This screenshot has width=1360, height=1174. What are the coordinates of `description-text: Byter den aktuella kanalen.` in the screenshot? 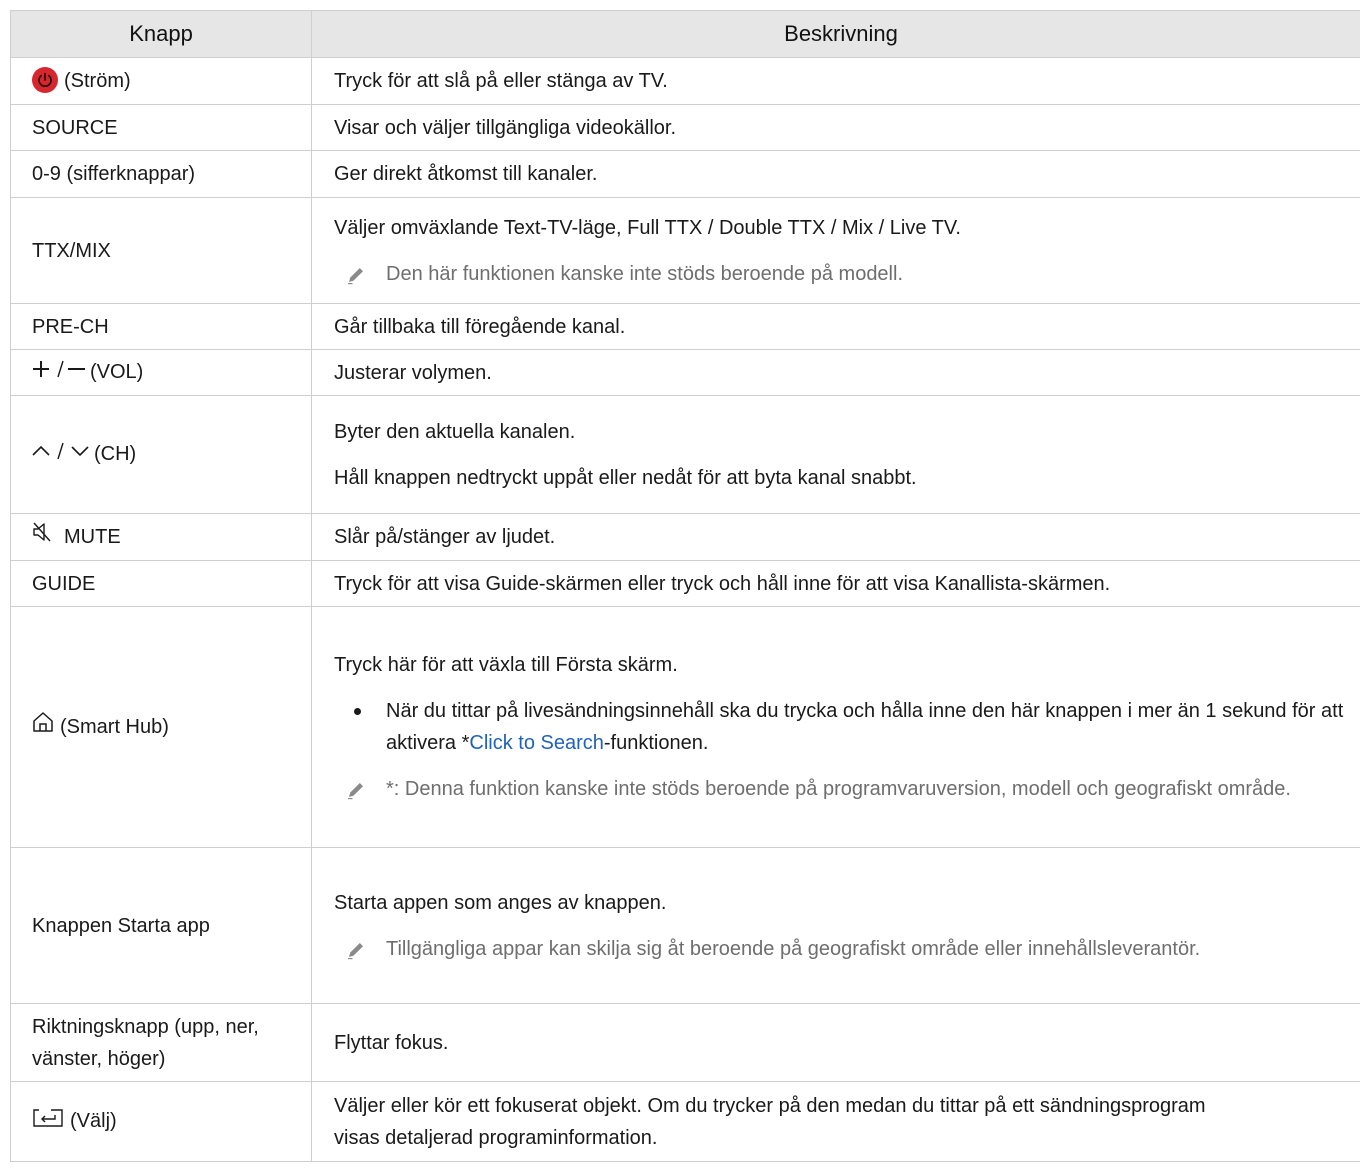 It's located at (455, 431).